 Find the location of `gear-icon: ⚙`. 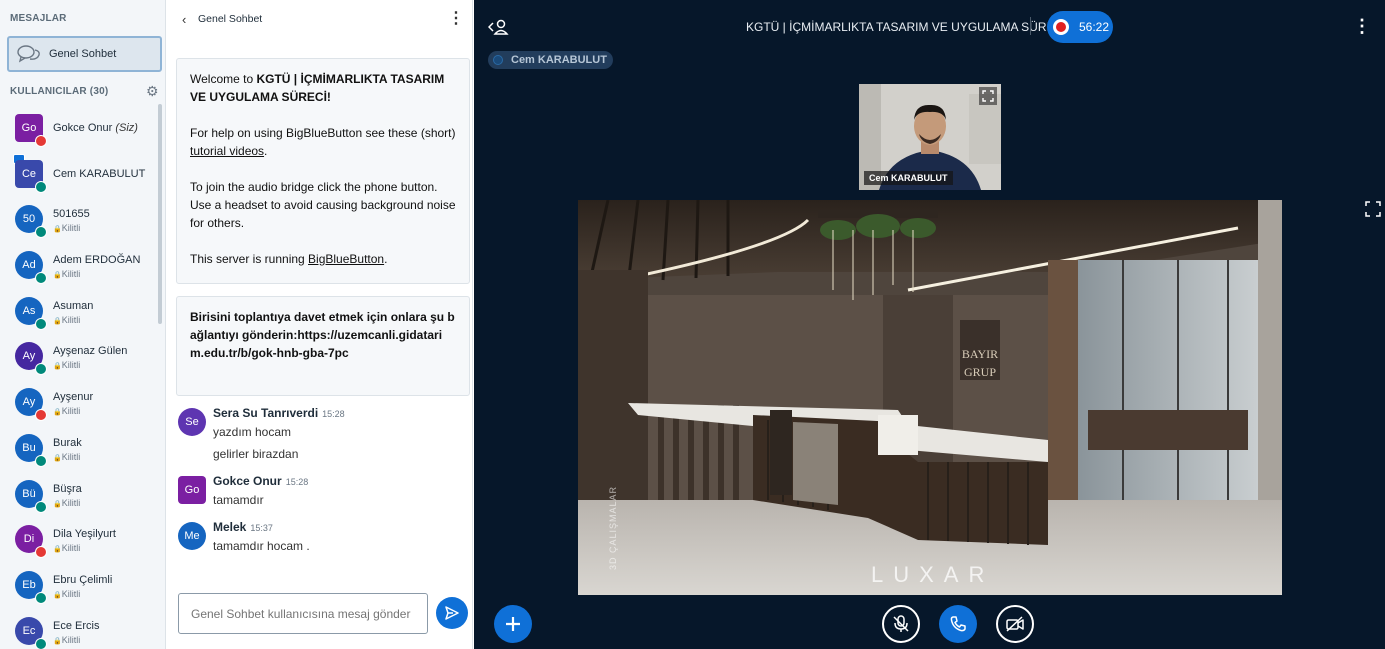

gear-icon: ⚙ is located at coordinates (152, 91).